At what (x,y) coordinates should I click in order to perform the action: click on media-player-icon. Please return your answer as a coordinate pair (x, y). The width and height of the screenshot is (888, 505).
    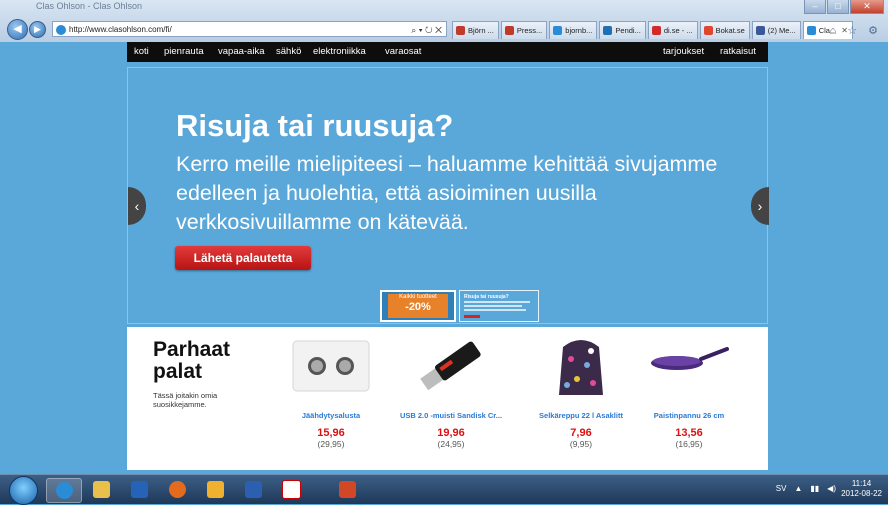
    Looking at the image, I should click on (139, 489).